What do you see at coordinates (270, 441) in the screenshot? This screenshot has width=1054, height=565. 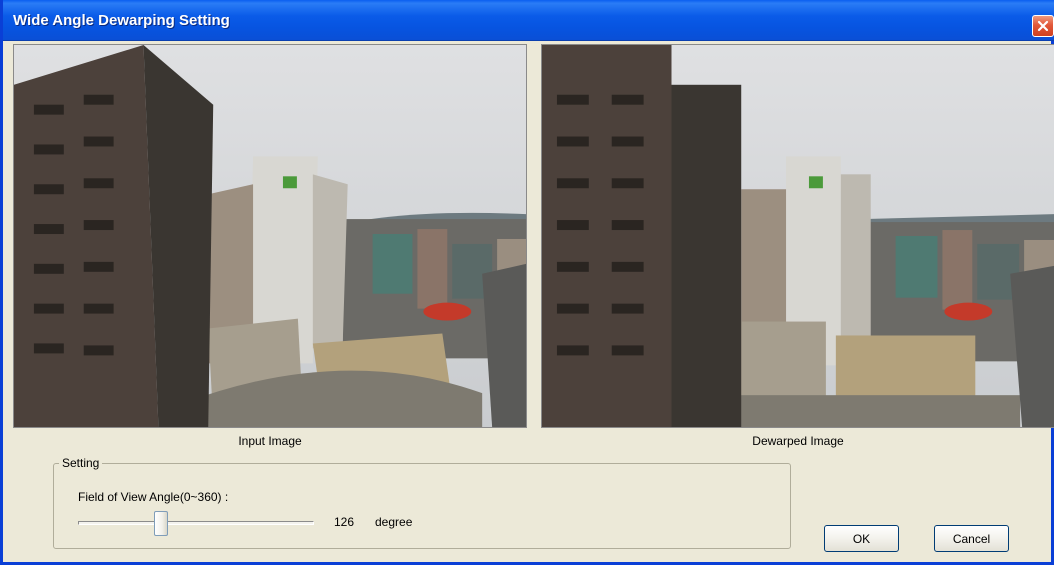 I see `input-image-caption: Input Image` at bounding box center [270, 441].